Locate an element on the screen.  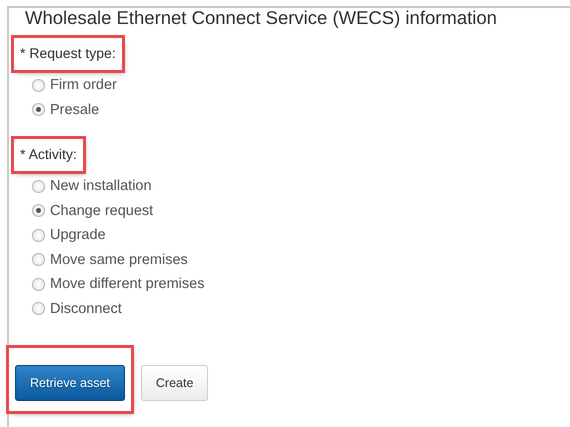
option-label: Presale is located at coordinates (75, 110).